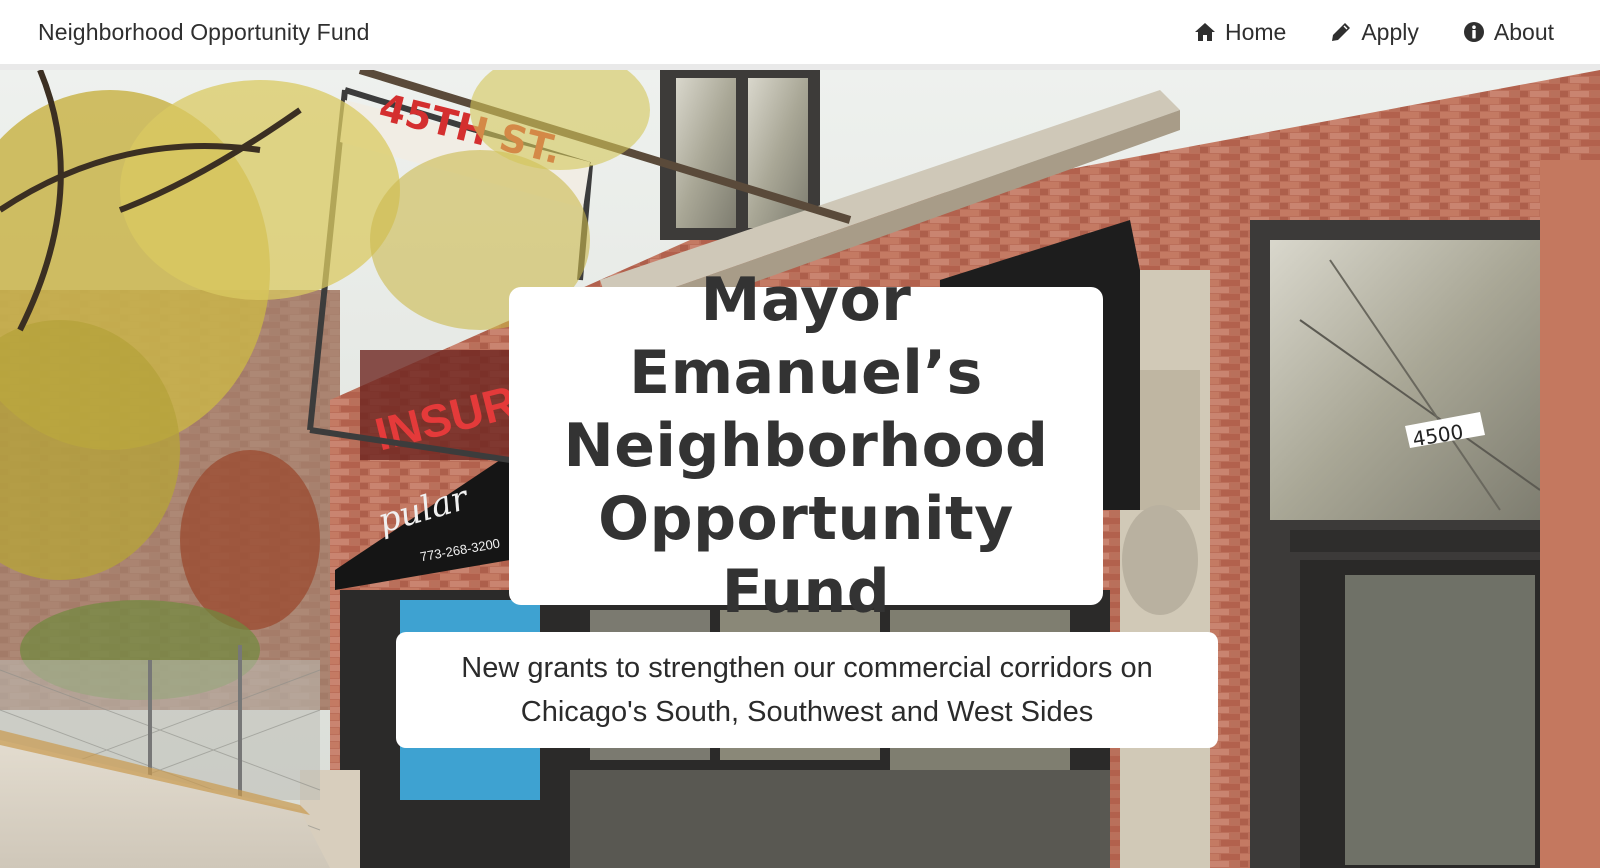 The width and height of the screenshot is (1600, 868). I want to click on nav-about-link: About, so click(1508, 32).